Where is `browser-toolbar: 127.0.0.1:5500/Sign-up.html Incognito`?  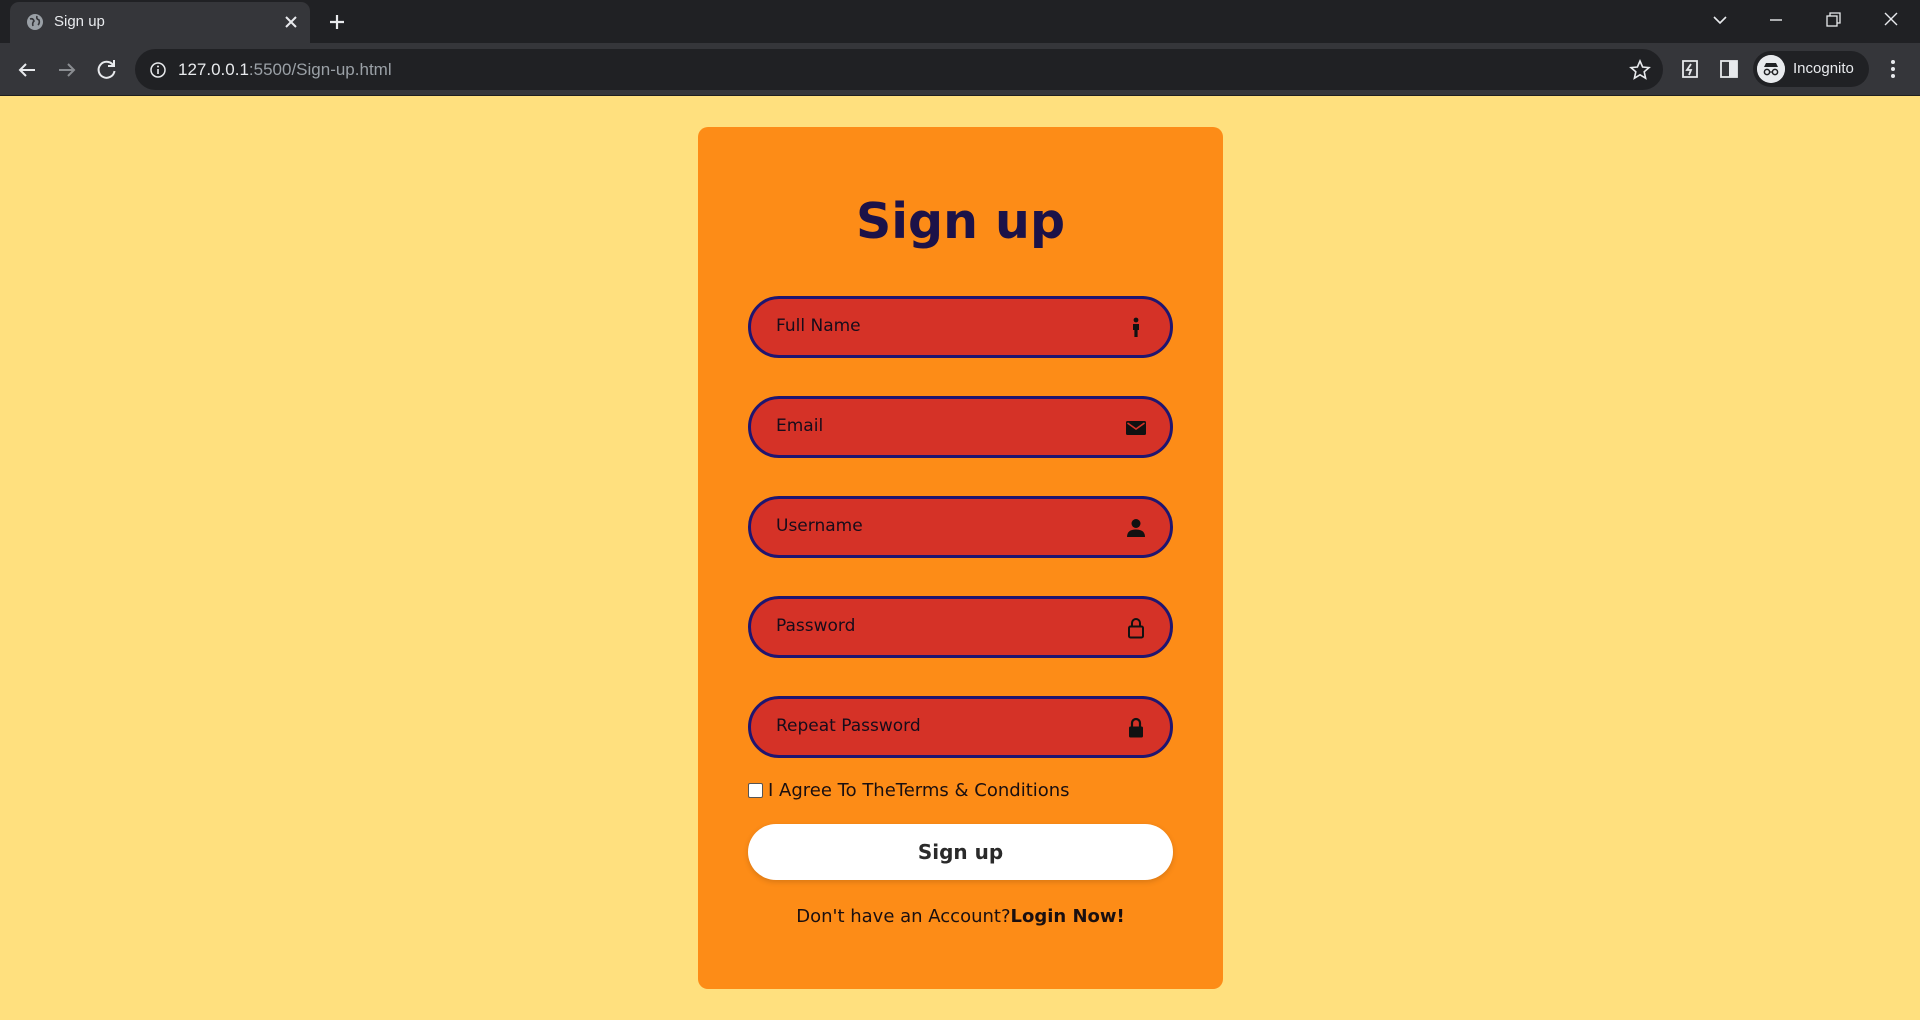 browser-toolbar: 127.0.0.1:5500/Sign-up.html Incognito is located at coordinates (960, 69).